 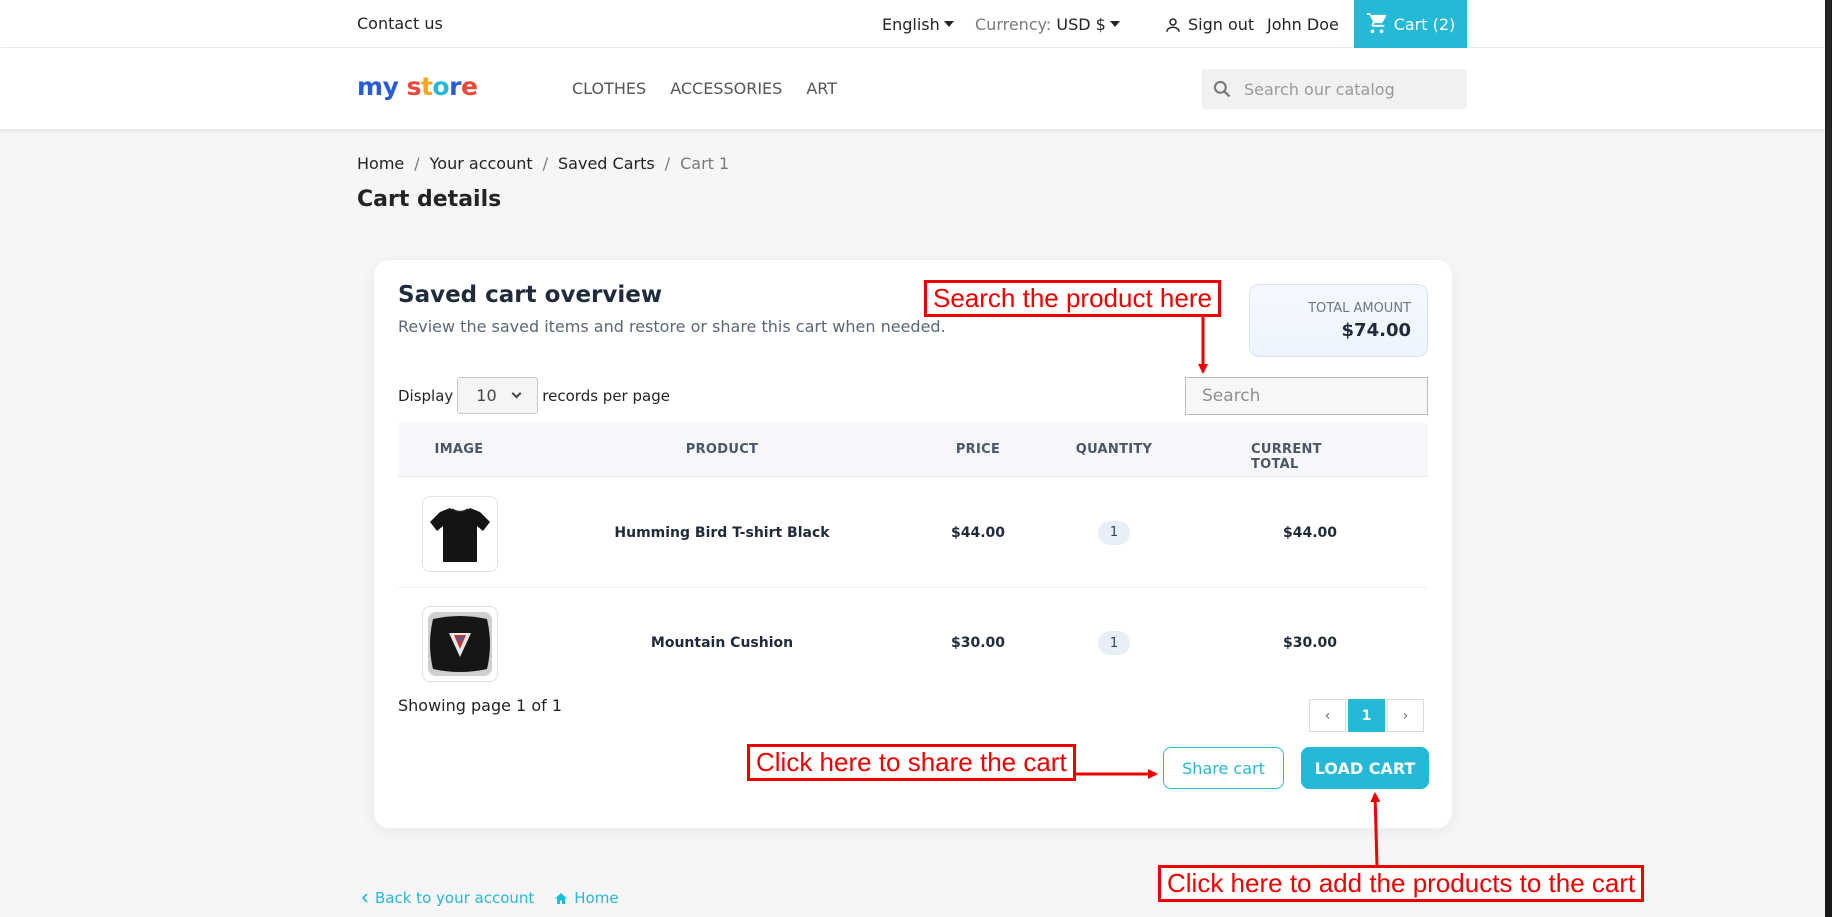 What do you see at coordinates (380, 163) in the screenshot?
I see `breadcrumb-home: Home` at bounding box center [380, 163].